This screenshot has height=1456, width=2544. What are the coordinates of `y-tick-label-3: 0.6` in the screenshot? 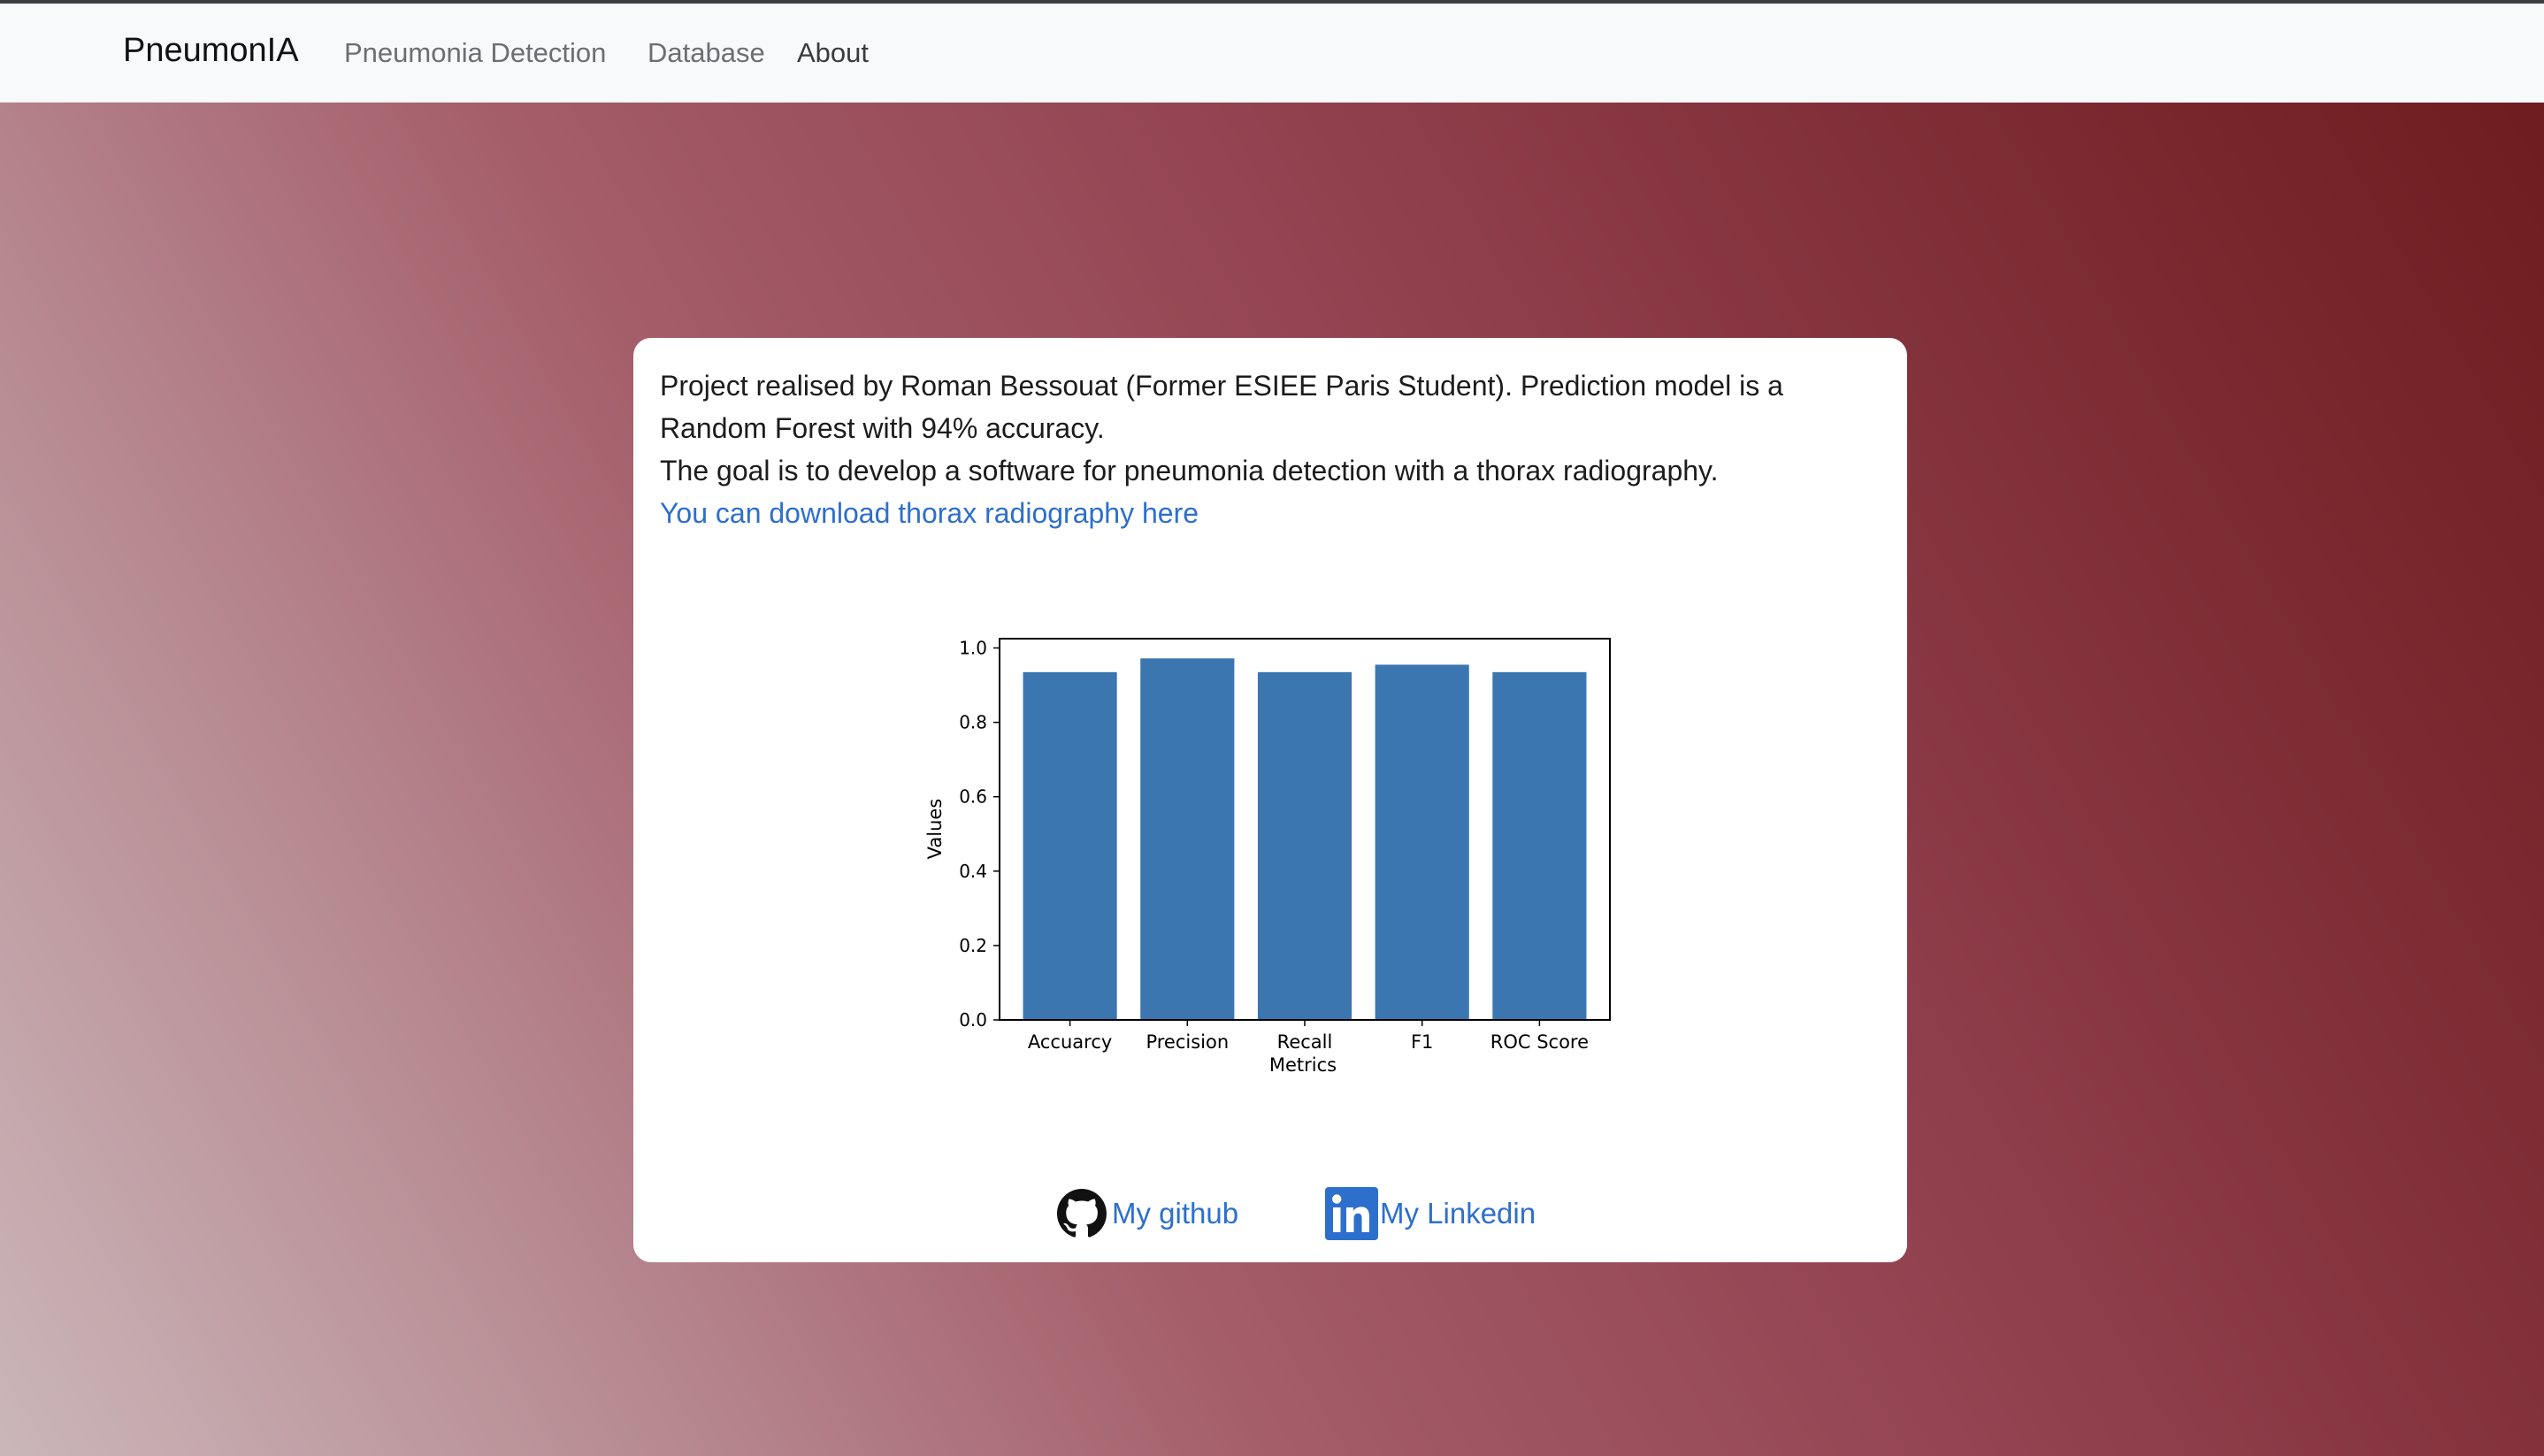 It's located at (973, 797).